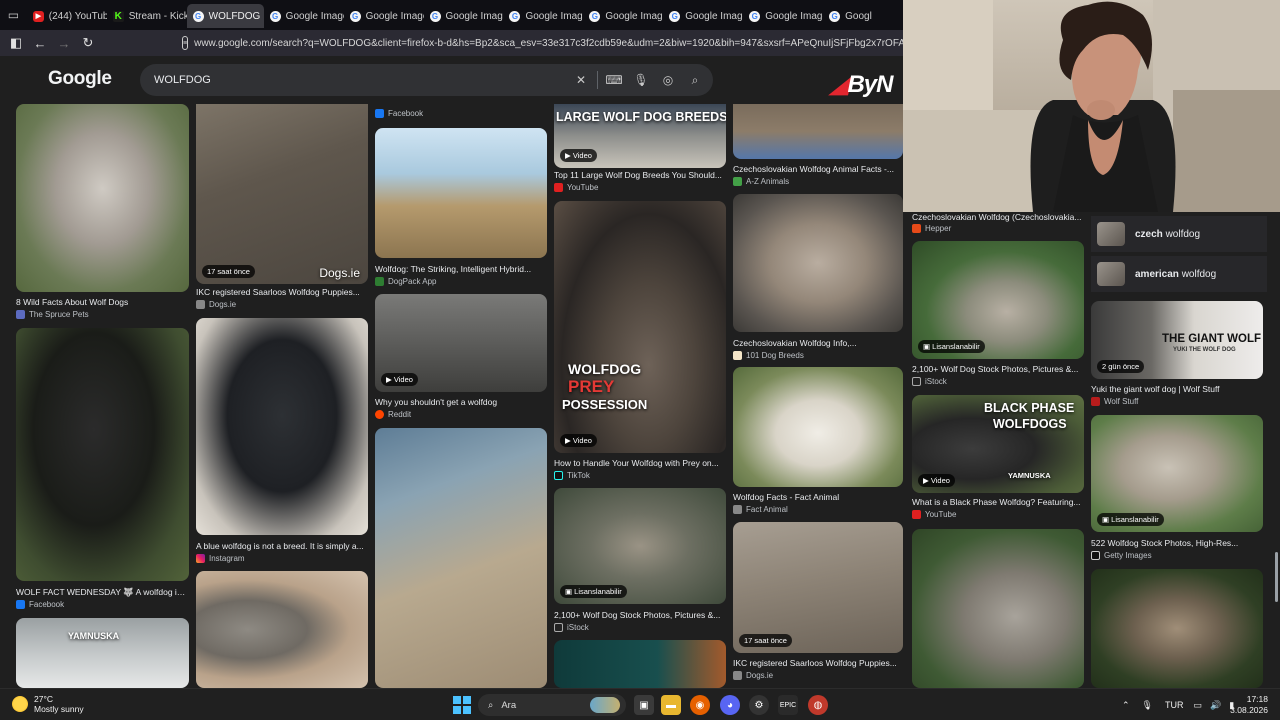  Describe the element at coordinates (863, 16) in the screenshot. I see `tab-google-images: G Googl` at that location.